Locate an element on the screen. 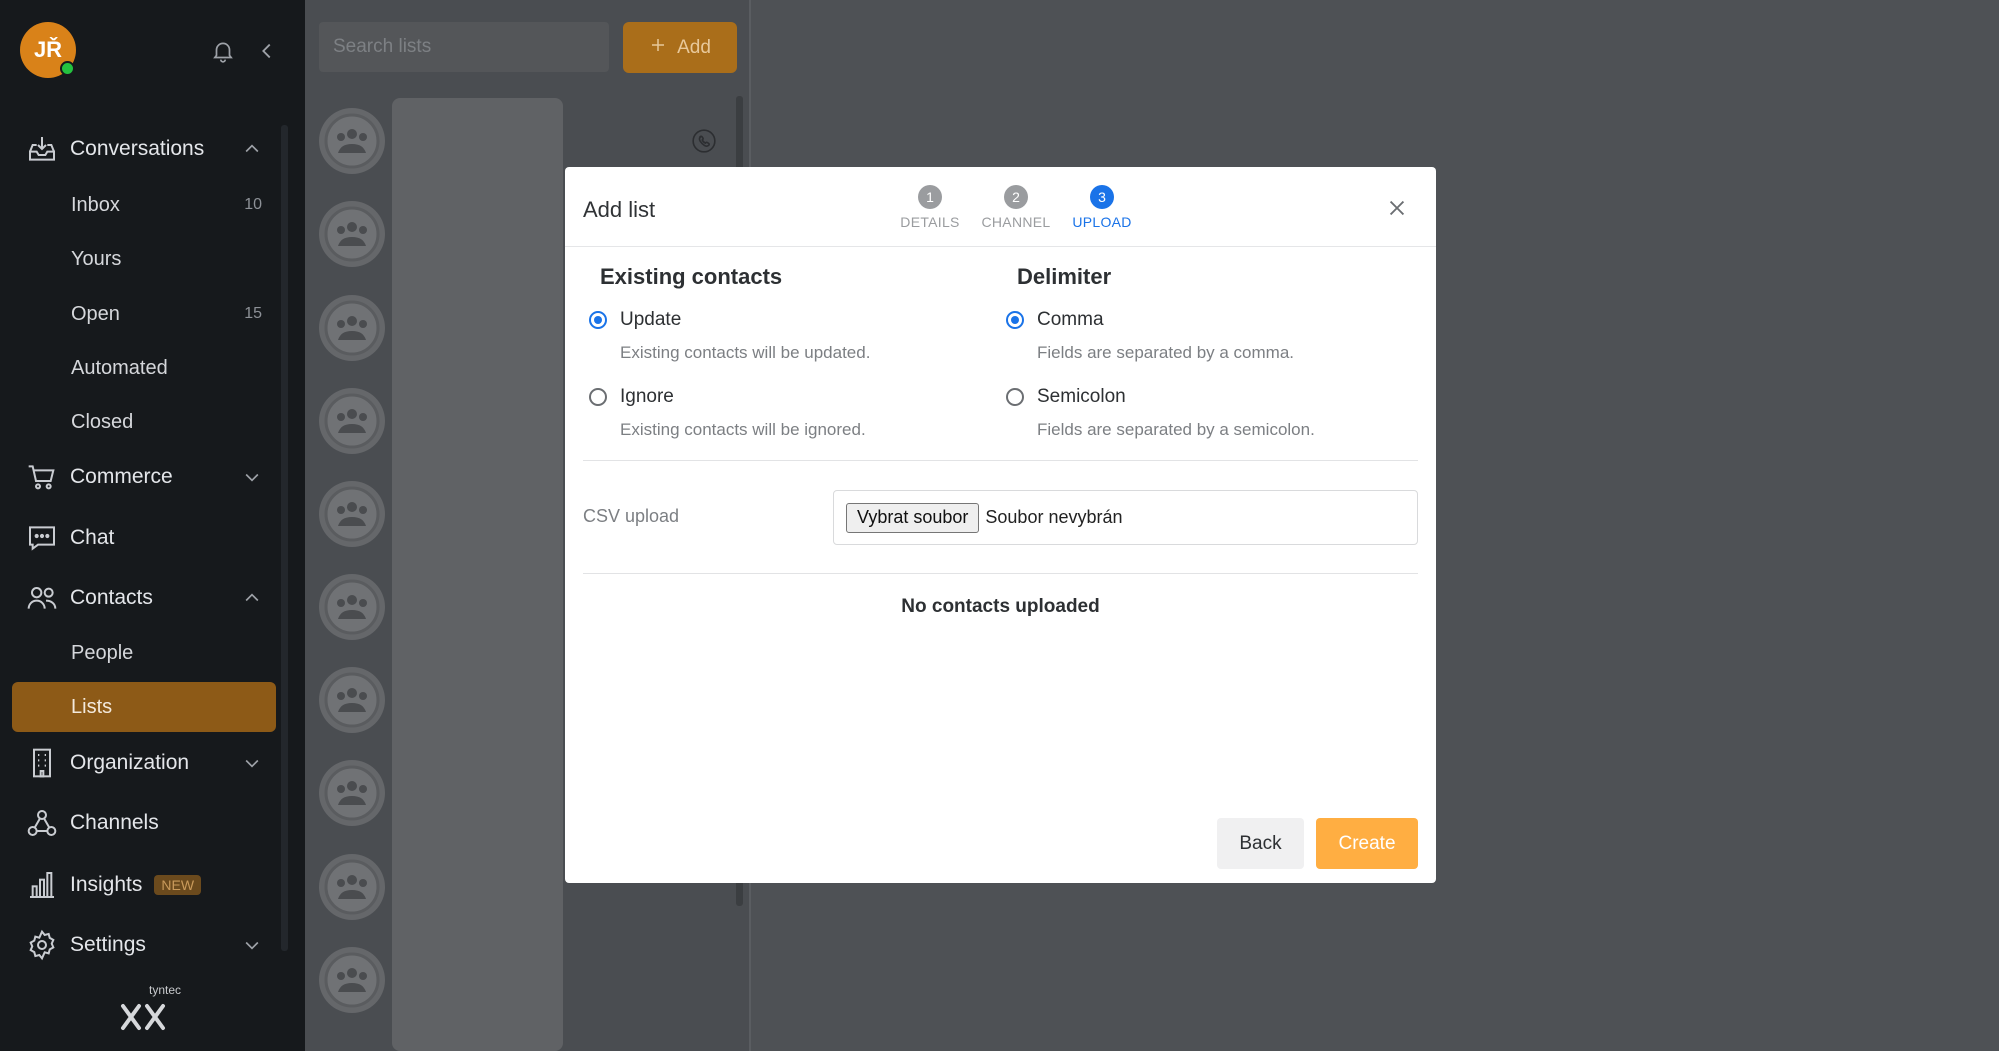  step-number: 3 is located at coordinates (1102, 197).